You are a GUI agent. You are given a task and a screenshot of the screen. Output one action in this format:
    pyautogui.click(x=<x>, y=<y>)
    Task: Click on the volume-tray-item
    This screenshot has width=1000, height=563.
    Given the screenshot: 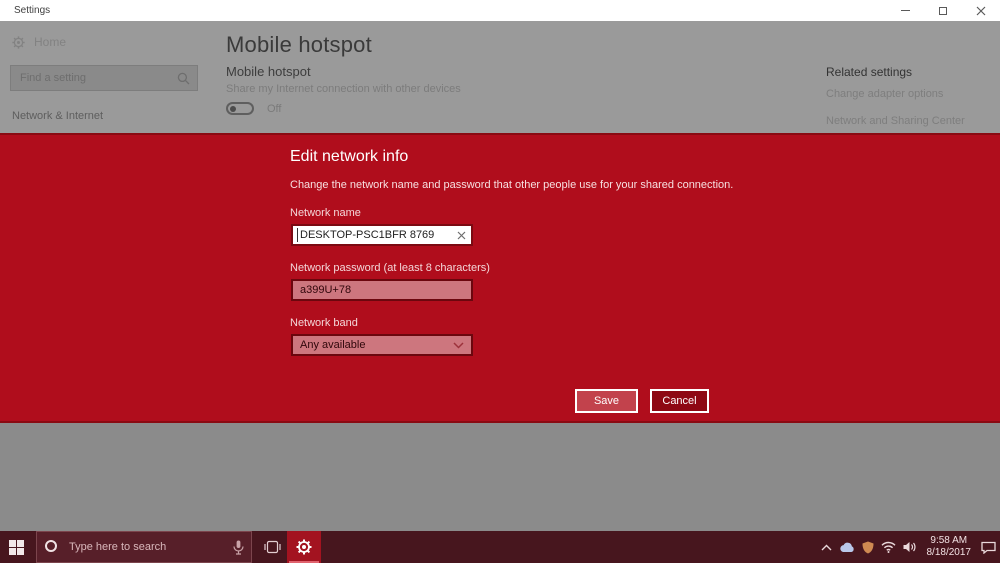 What is the action you would take?
    pyautogui.click(x=910, y=547)
    